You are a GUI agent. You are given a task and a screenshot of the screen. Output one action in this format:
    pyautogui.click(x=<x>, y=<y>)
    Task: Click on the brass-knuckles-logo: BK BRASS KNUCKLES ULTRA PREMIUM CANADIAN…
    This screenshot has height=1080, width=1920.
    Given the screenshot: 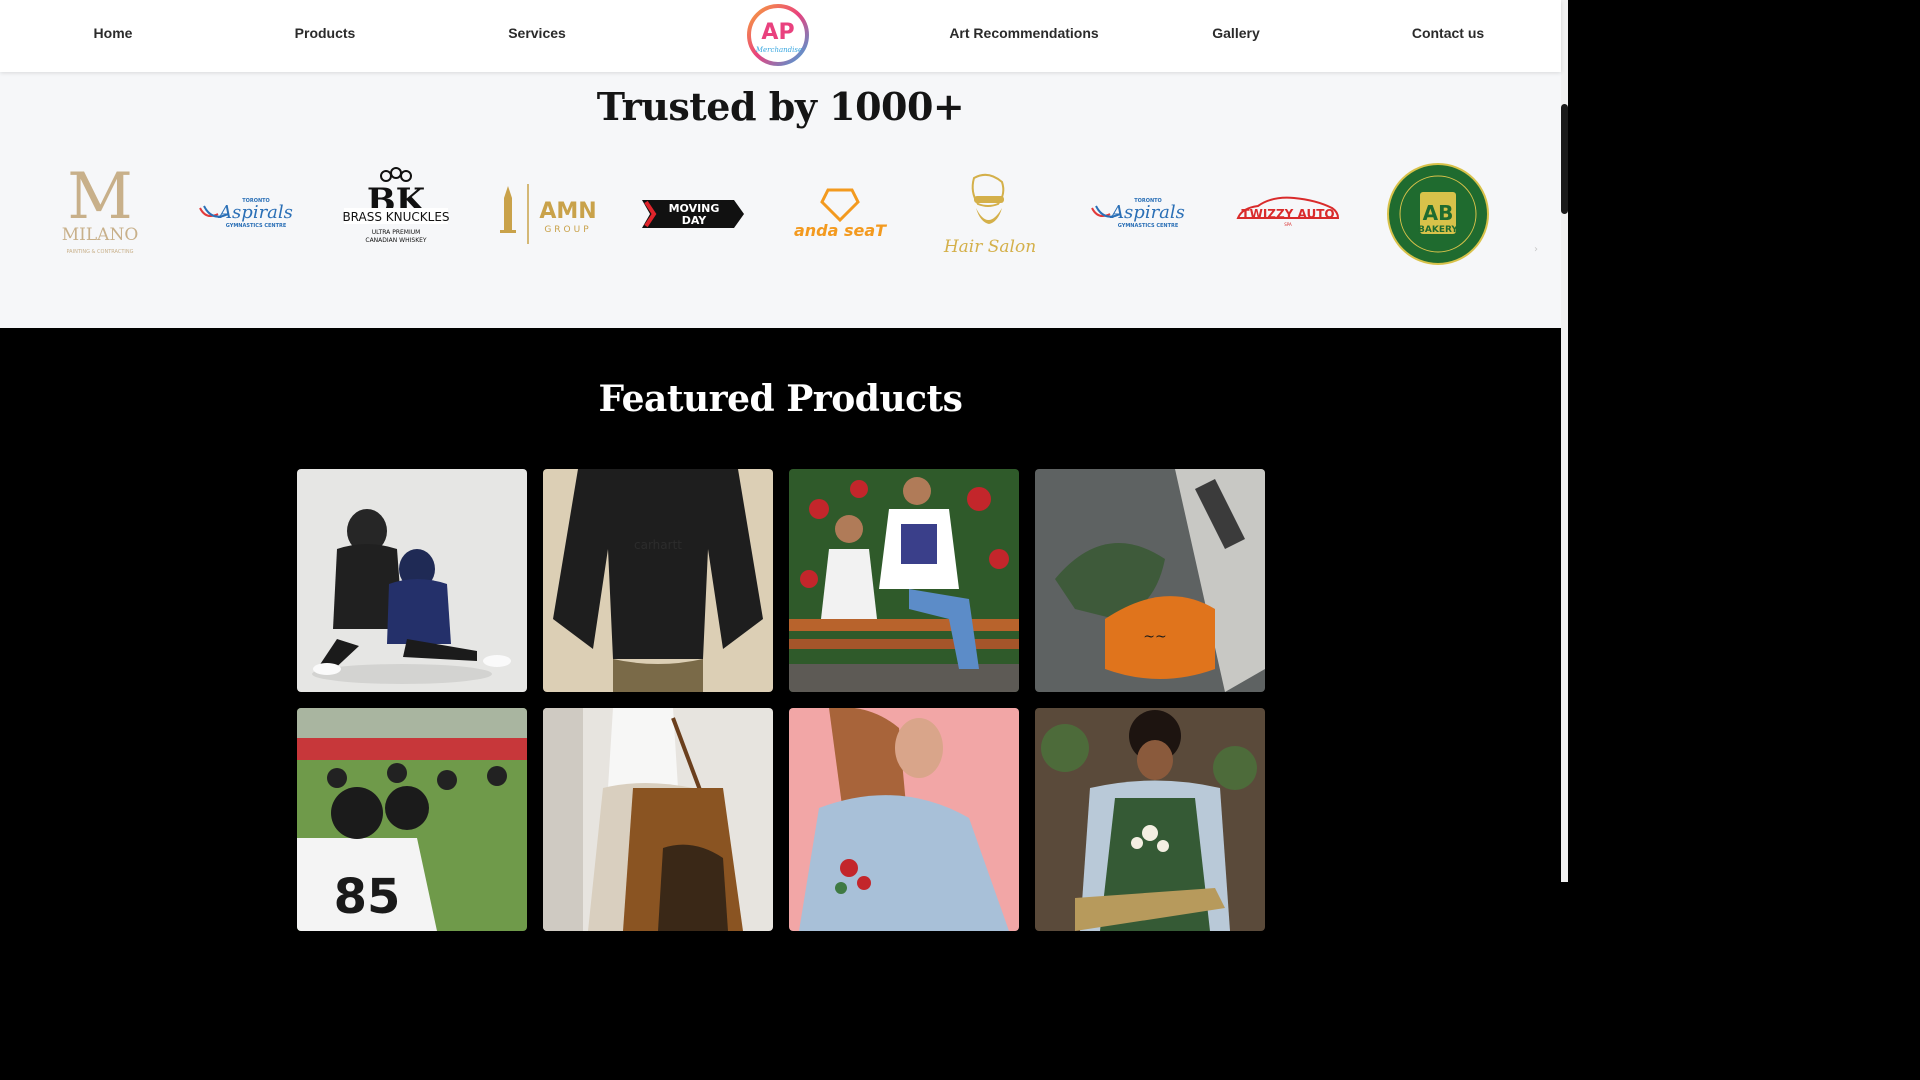 What is the action you would take?
    pyautogui.click(x=396, y=214)
    